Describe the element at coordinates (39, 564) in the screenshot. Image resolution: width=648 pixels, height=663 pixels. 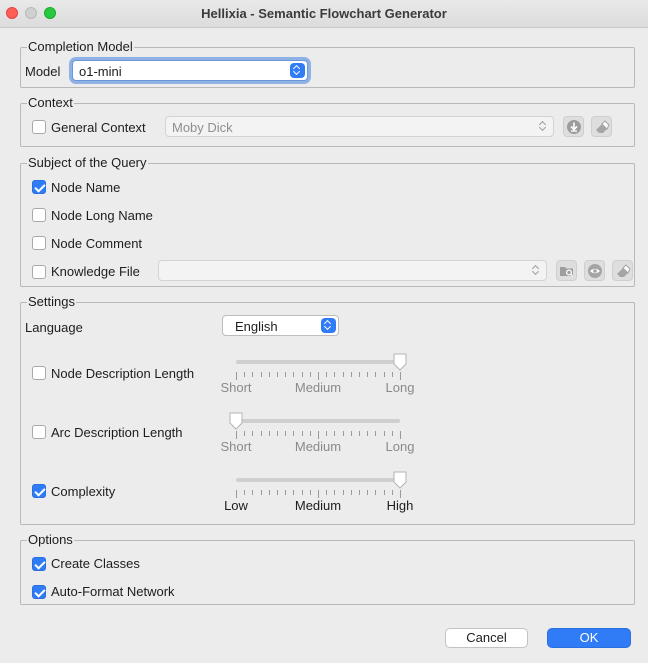
I see `create-classes-checkbox` at that location.